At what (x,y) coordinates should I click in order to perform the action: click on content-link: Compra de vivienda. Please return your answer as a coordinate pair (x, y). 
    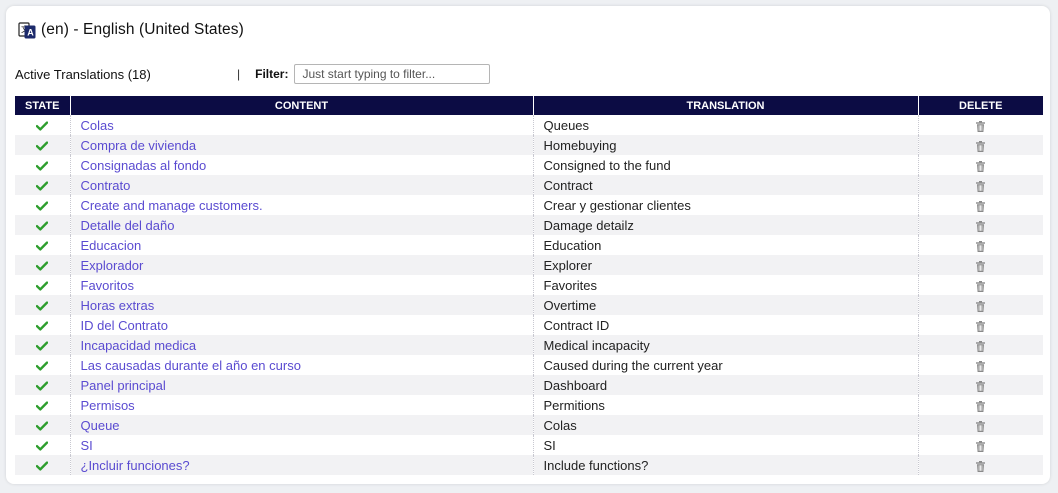
    Looking at the image, I should click on (139, 145).